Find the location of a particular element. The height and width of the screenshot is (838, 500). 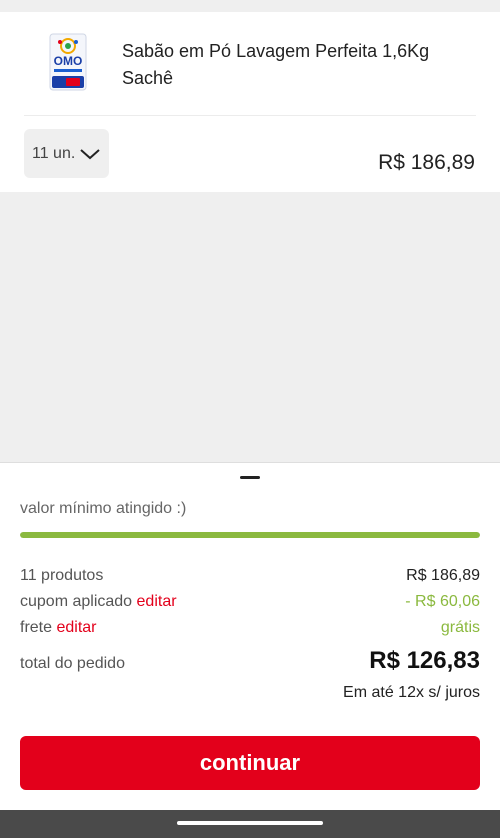

coupon-edit-link: editar is located at coordinates (157, 601).